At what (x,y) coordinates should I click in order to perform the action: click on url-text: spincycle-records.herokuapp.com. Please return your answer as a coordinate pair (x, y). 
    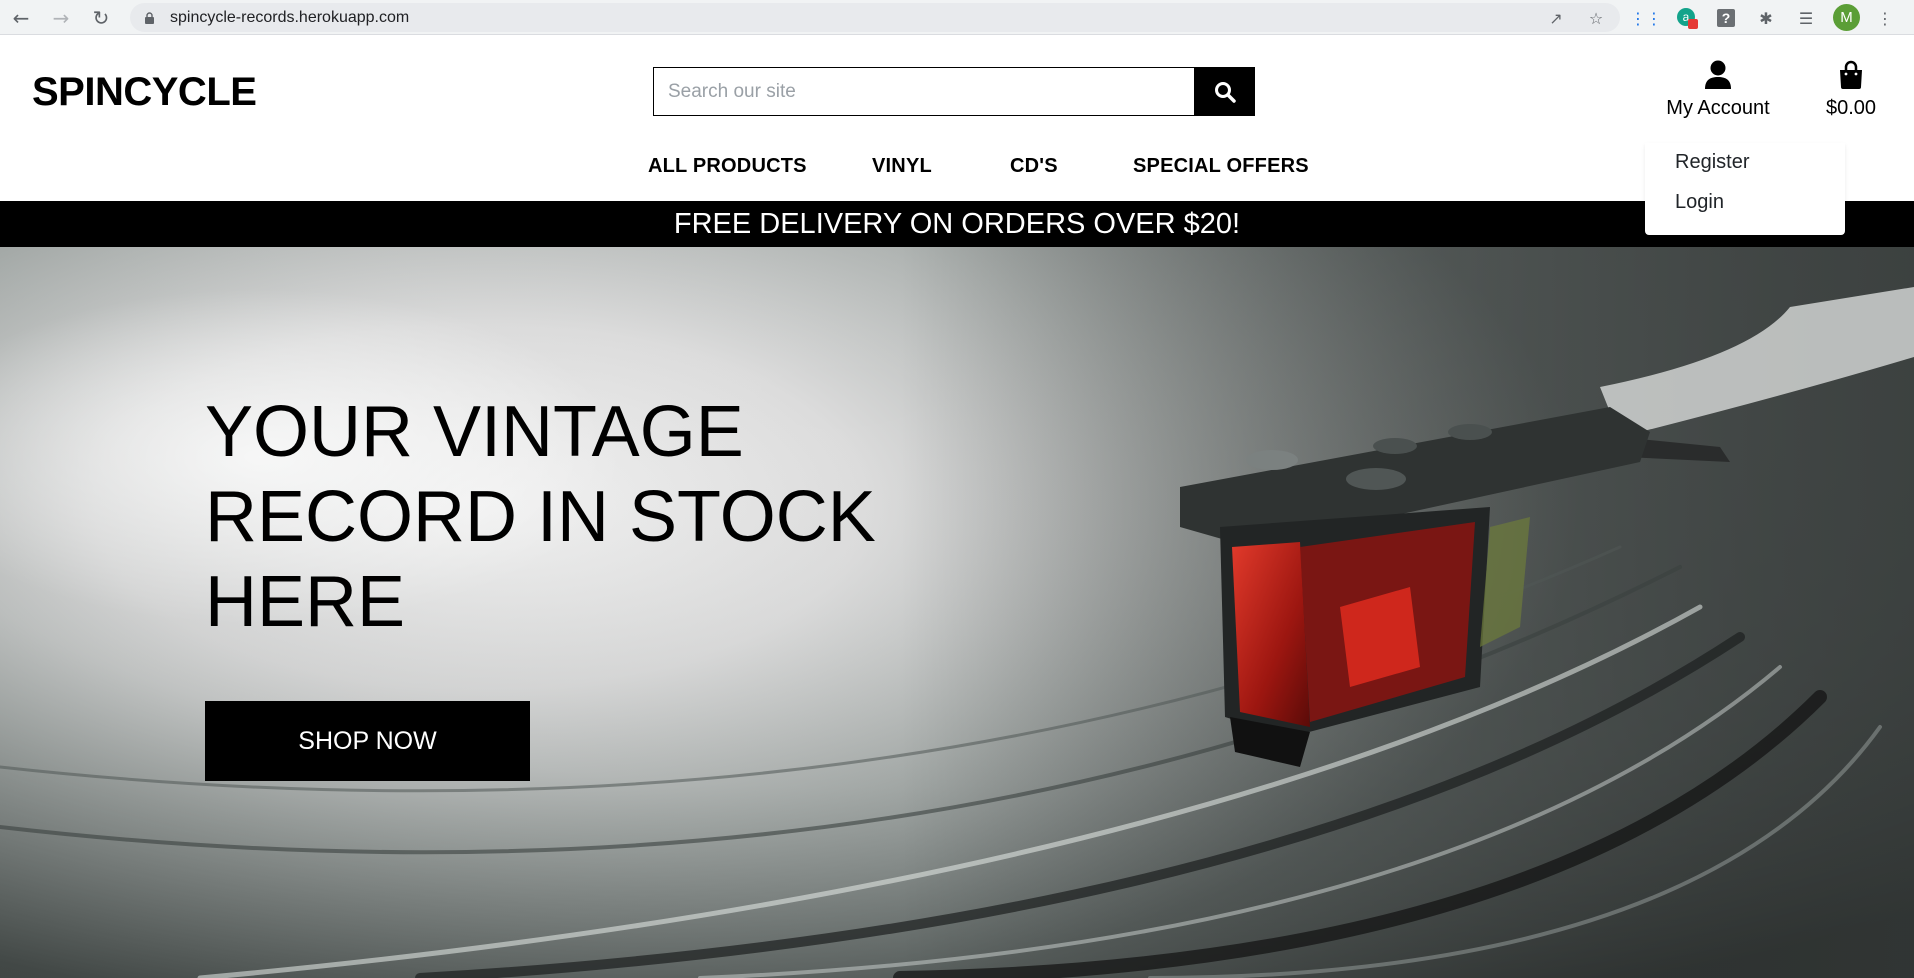
    Looking at the image, I should click on (290, 17).